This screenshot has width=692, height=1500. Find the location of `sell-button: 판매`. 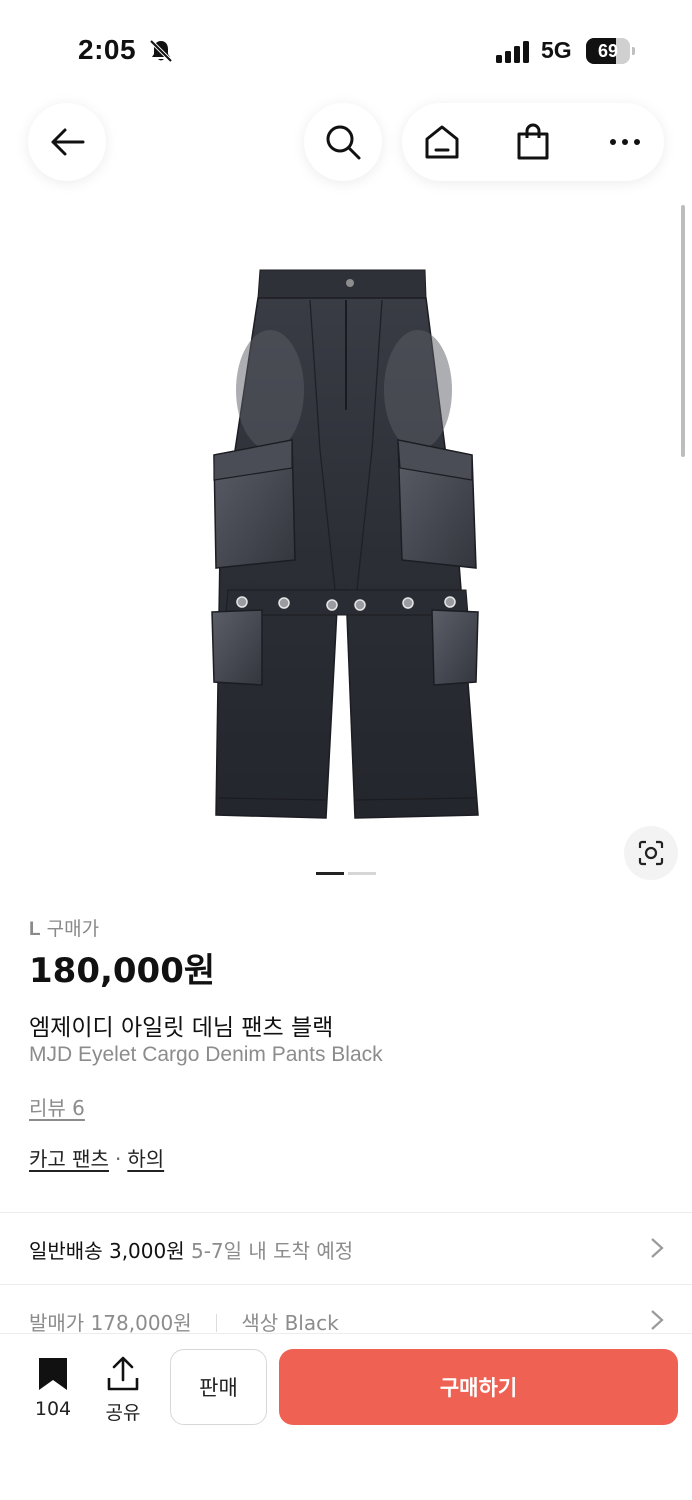

sell-button: 판매 is located at coordinates (218, 1387).